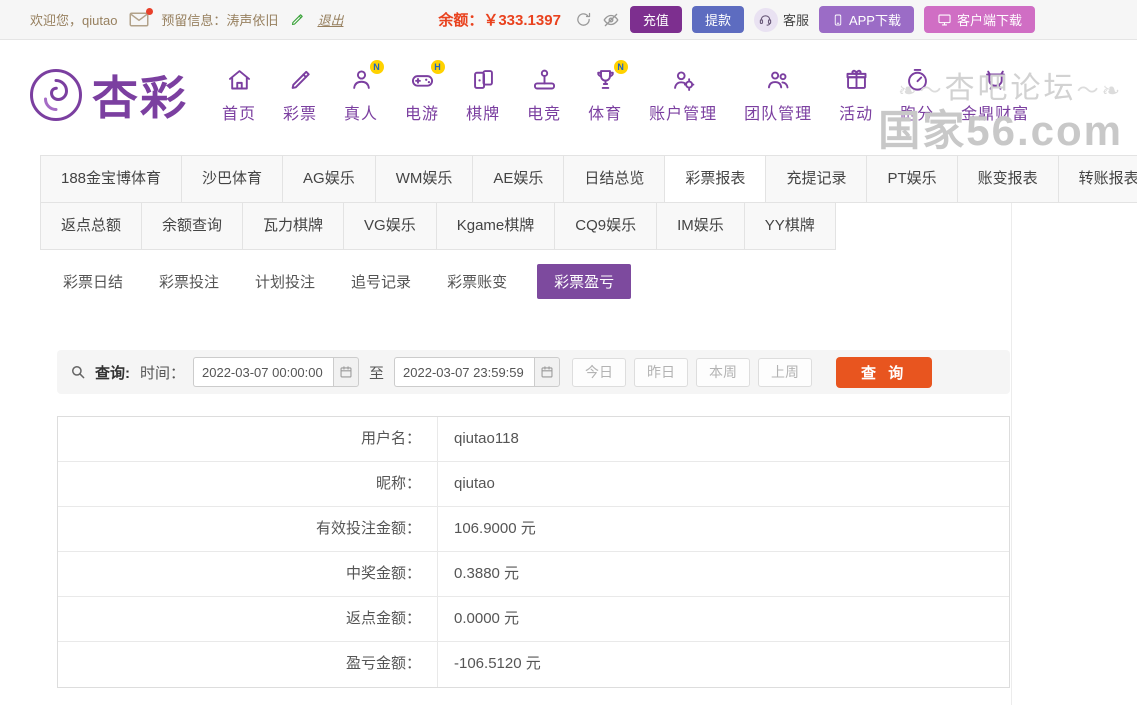 The height and width of the screenshot is (705, 1137). I want to click on nav-label: 棋牌, so click(483, 114).